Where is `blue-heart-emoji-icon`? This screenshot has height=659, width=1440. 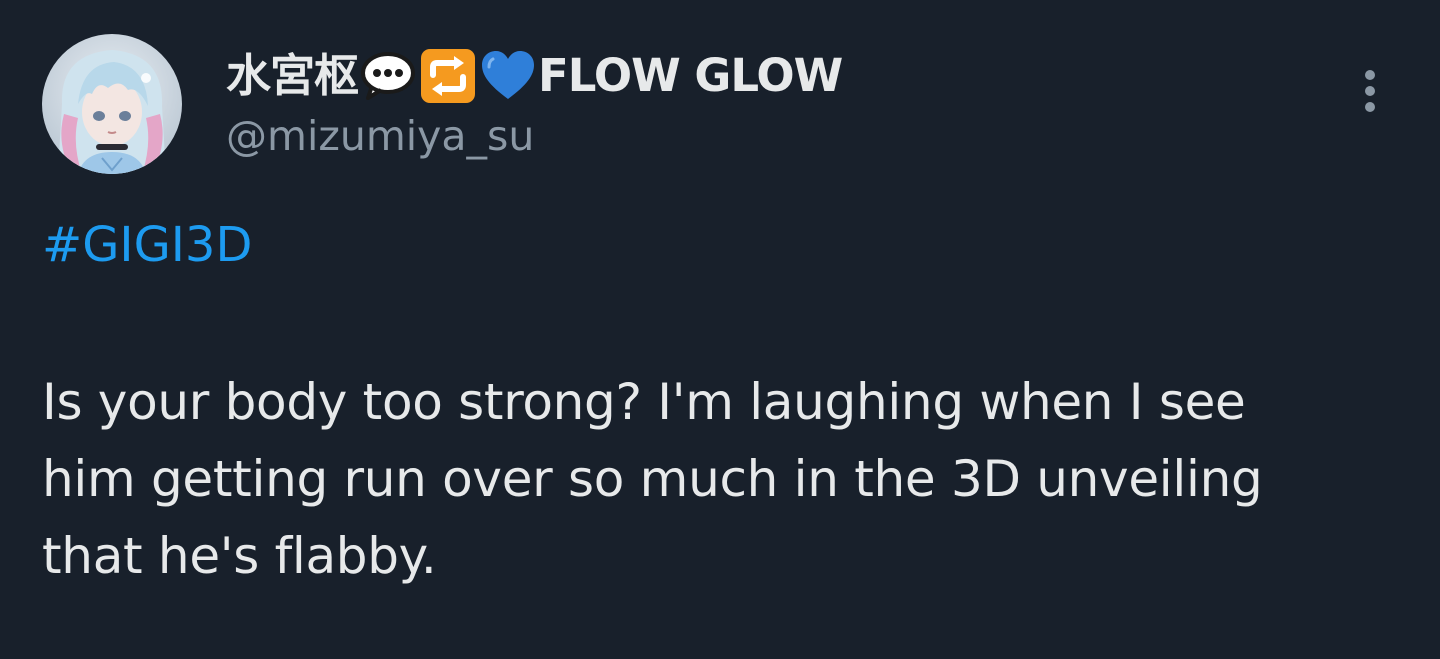
blue-heart-emoji-icon is located at coordinates (508, 76).